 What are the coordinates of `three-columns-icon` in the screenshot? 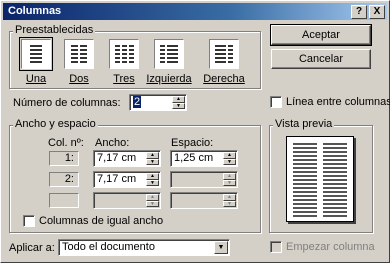 It's located at (124, 54).